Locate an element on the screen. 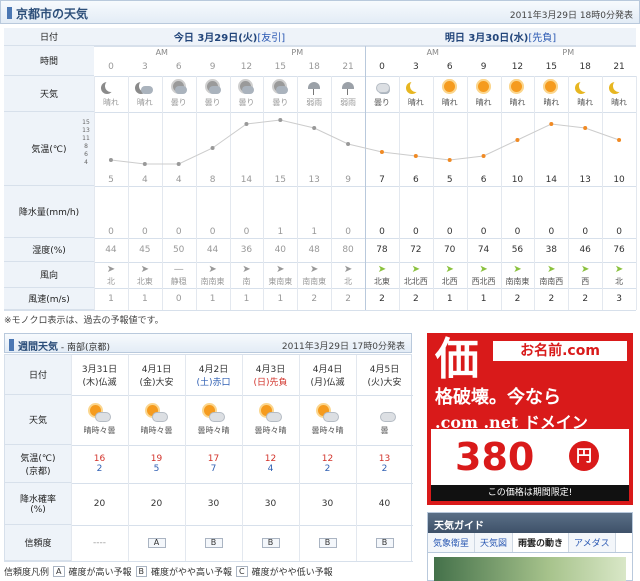  temp-high: 19 is located at coordinates (156, 459).